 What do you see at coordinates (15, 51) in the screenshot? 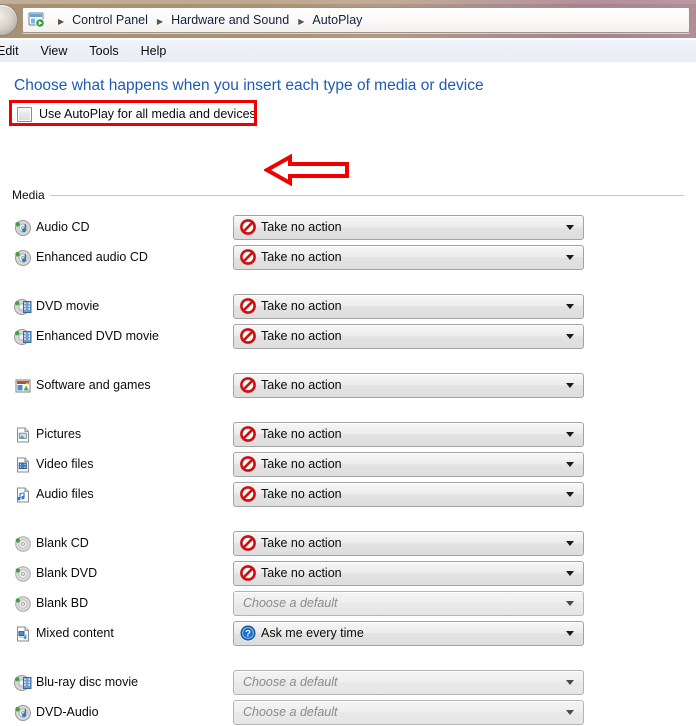
I see `menu-item-edit: Edit` at bounding box center [15, 51].